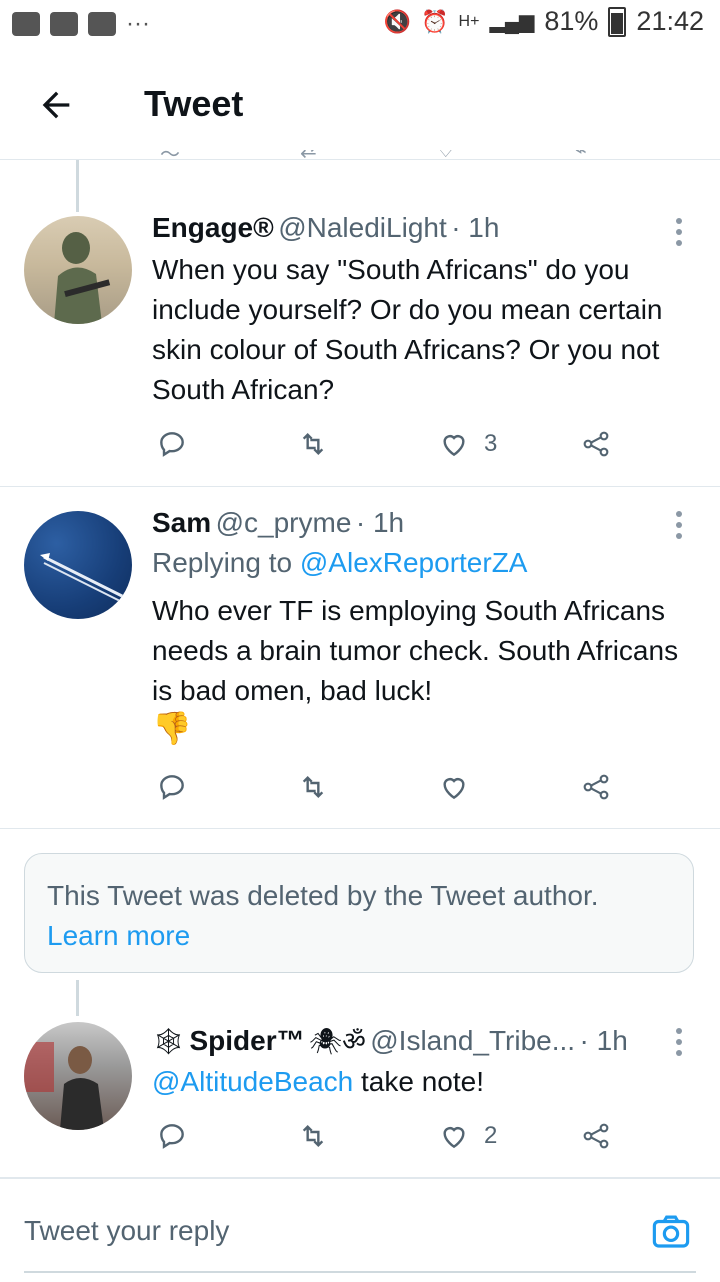 The height and width of the screenshot is (1282, 720). I want to click on reply-input: Tweet your reply, so click(126, 1231).